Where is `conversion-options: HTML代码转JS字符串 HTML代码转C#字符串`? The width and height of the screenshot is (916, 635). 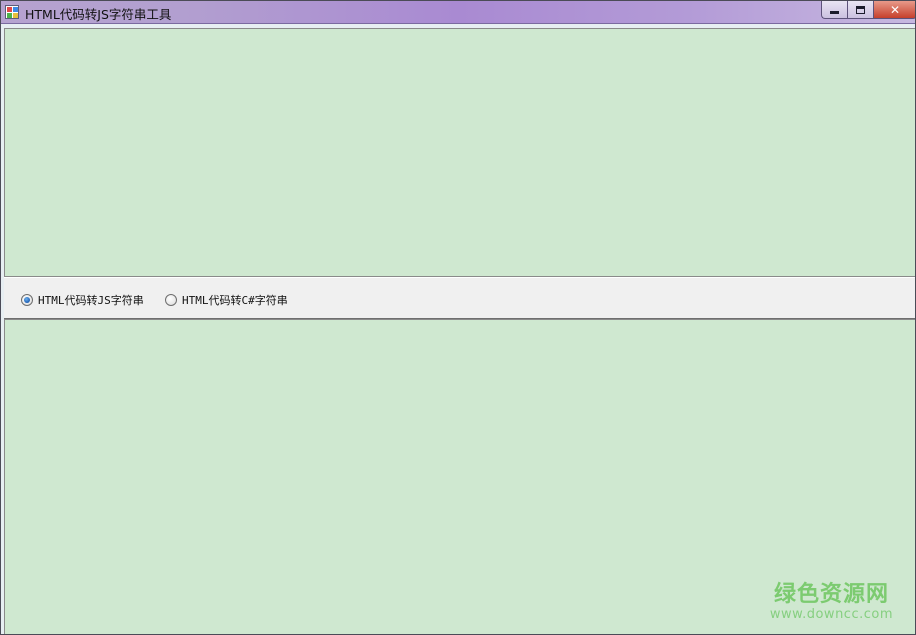
conversion-options: HTML代码转JS字符串 HTML代码转C#字符串 is located at coordinates (459, 298).